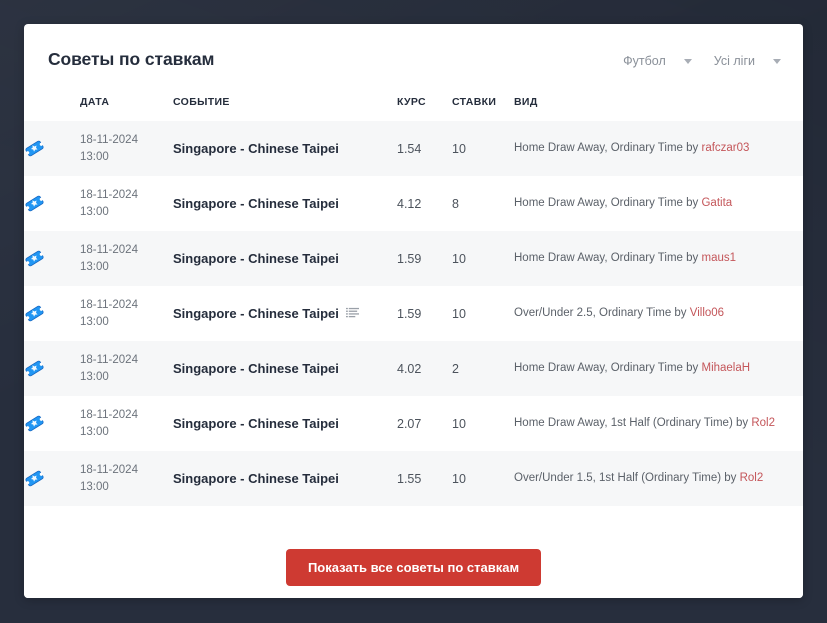 The height and width of the screenshot is (623, 827). Describe the element at coordinates (95, 102) in the screenshot. I see `column-header-date: ДАТА` at that location.